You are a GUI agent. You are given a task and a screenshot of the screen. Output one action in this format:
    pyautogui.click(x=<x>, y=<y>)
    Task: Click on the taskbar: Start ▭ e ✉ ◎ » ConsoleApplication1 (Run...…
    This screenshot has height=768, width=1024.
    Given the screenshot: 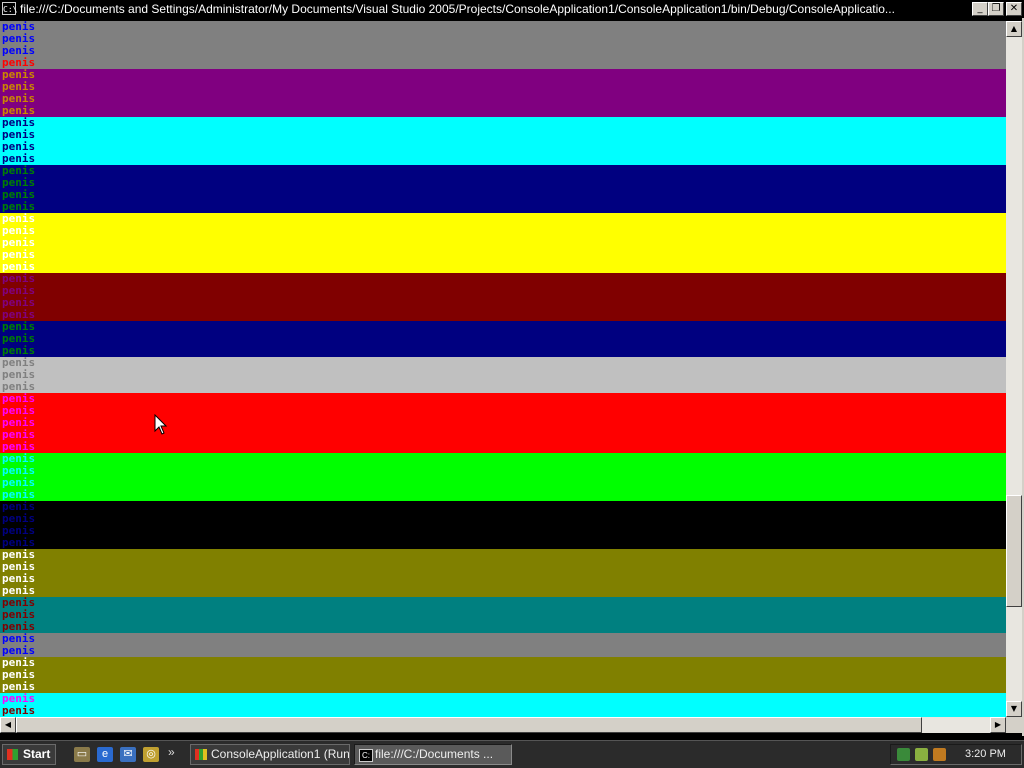 What is the action you would take?
    pyautogui.click(x=512, y=754)
    